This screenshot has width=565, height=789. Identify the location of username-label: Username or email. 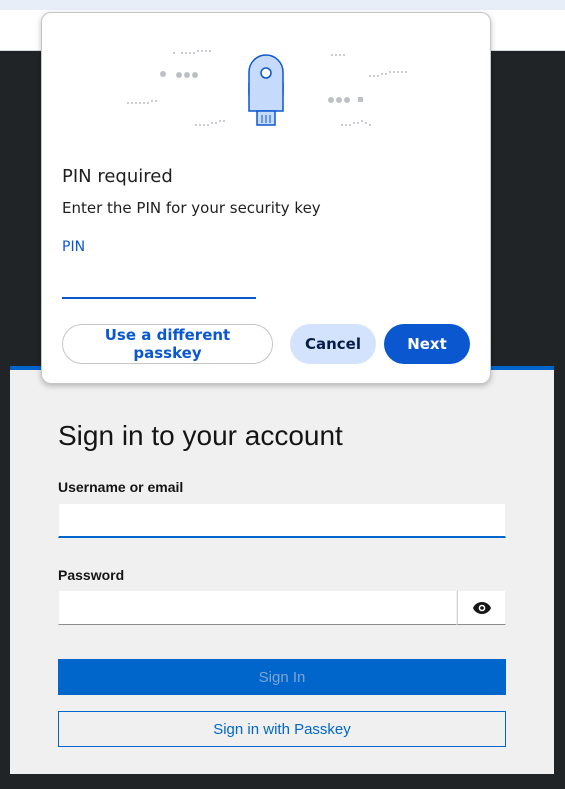
(121, 487).